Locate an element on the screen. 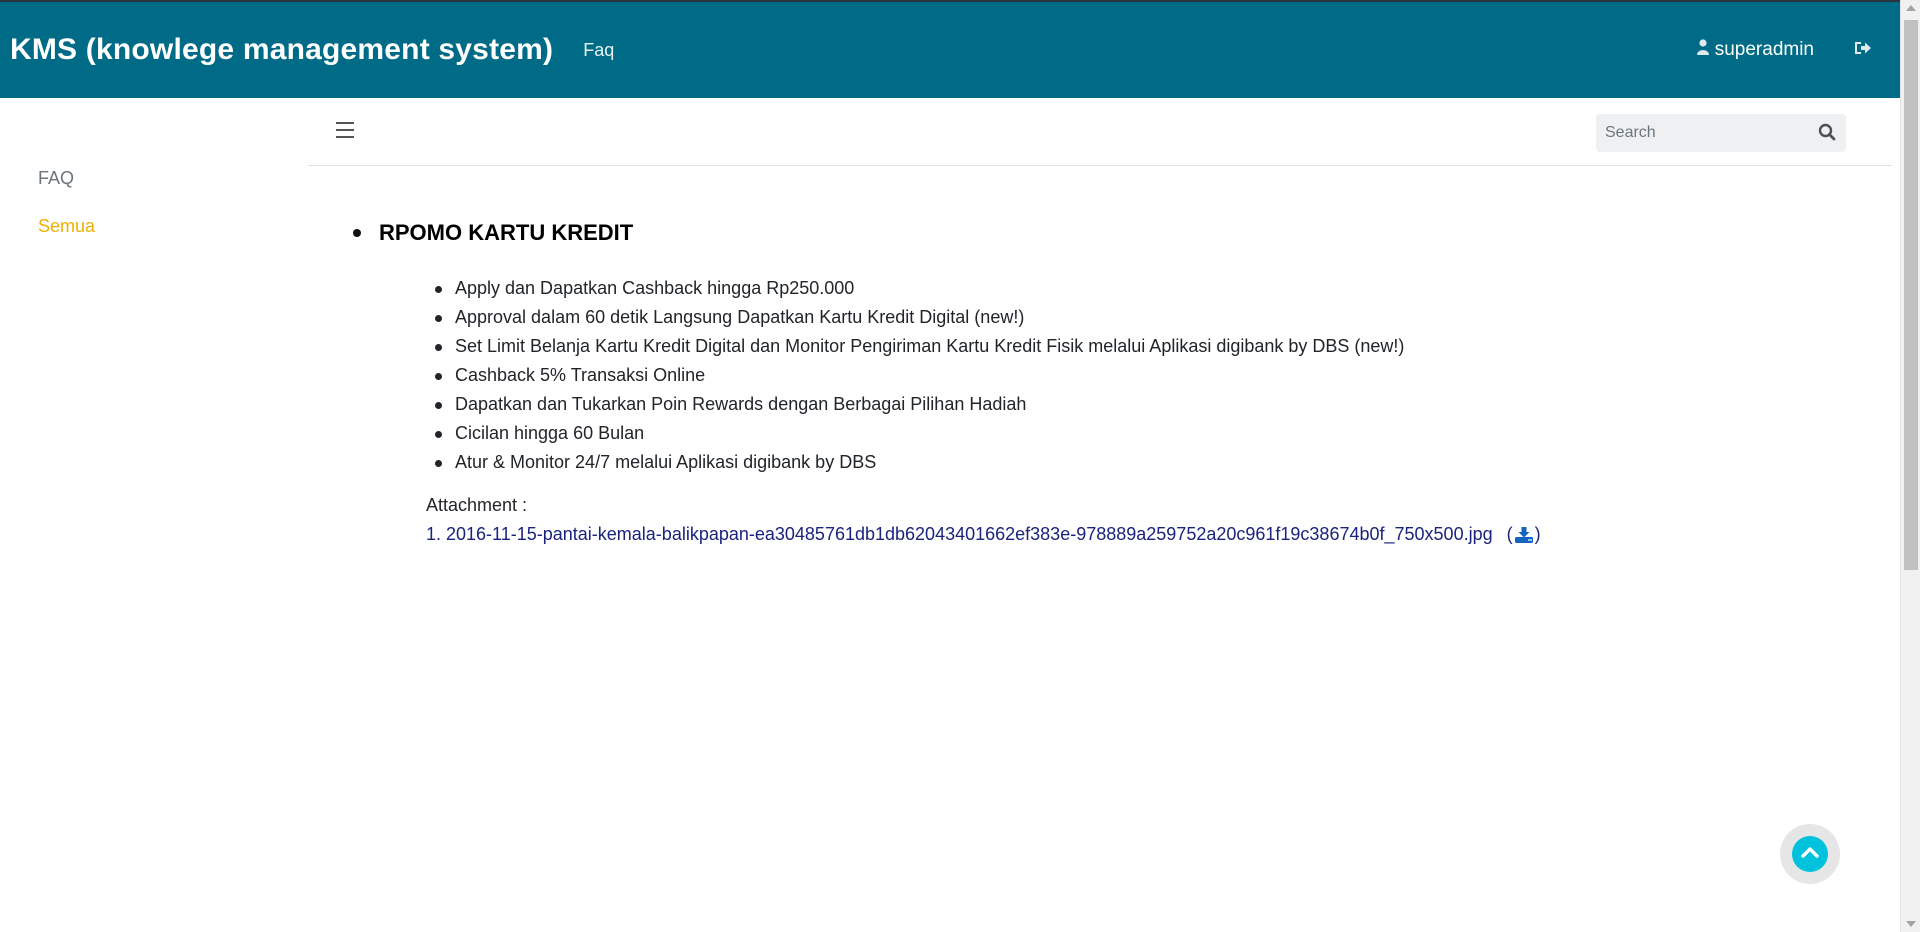 This screenshot has width=1920, height=932. logout-button is located at coordinates (1863, 50).